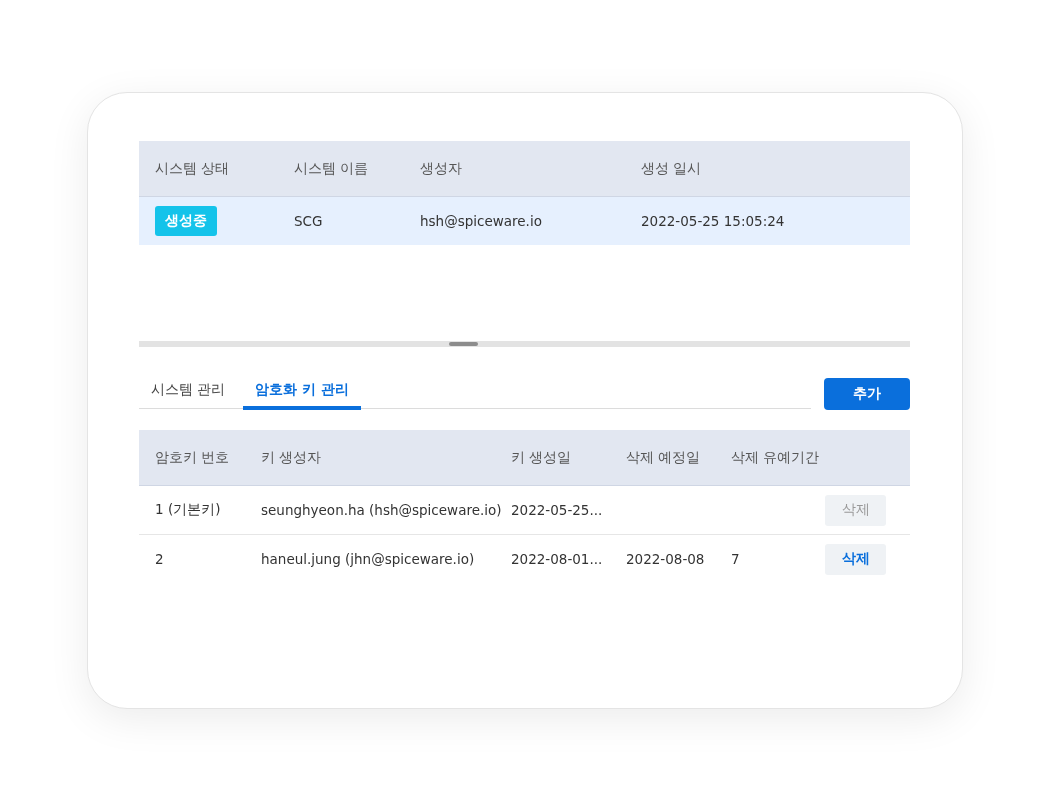 Image resolution: width=1050 pixels, height=809 pixels. Describe the element at coordinates (159, 559) in the screenshot. I see `table-cell: 2` at that location.